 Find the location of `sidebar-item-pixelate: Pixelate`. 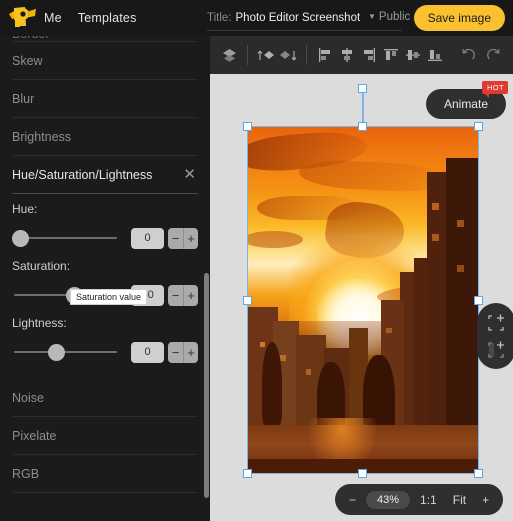

sidebar-item-pixelate: Pixelate is located at coordinates (105, 436).